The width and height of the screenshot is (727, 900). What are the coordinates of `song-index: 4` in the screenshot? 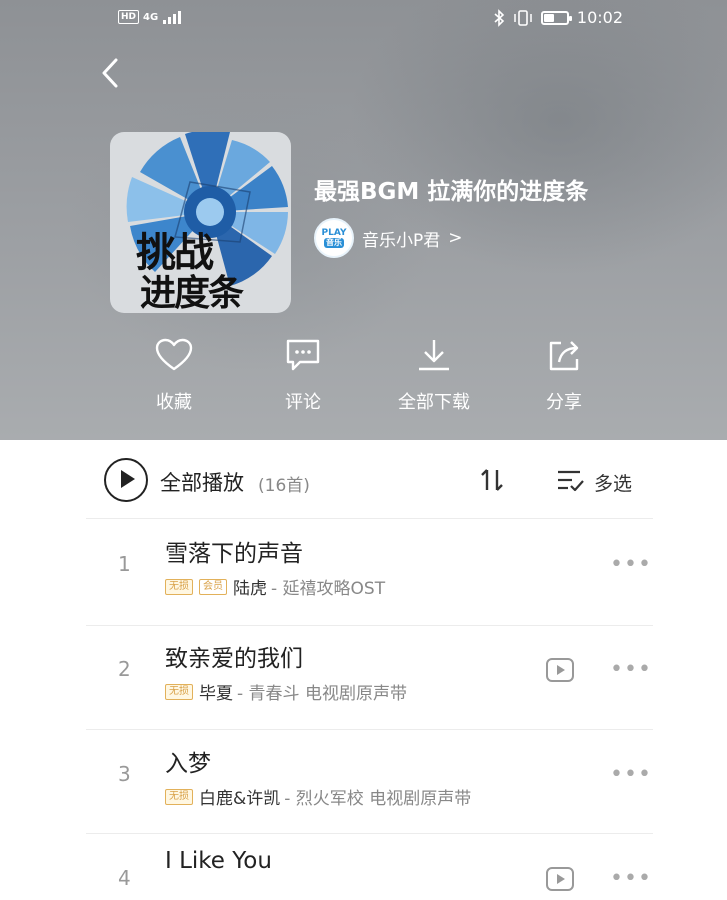 It's located at (124, 878).